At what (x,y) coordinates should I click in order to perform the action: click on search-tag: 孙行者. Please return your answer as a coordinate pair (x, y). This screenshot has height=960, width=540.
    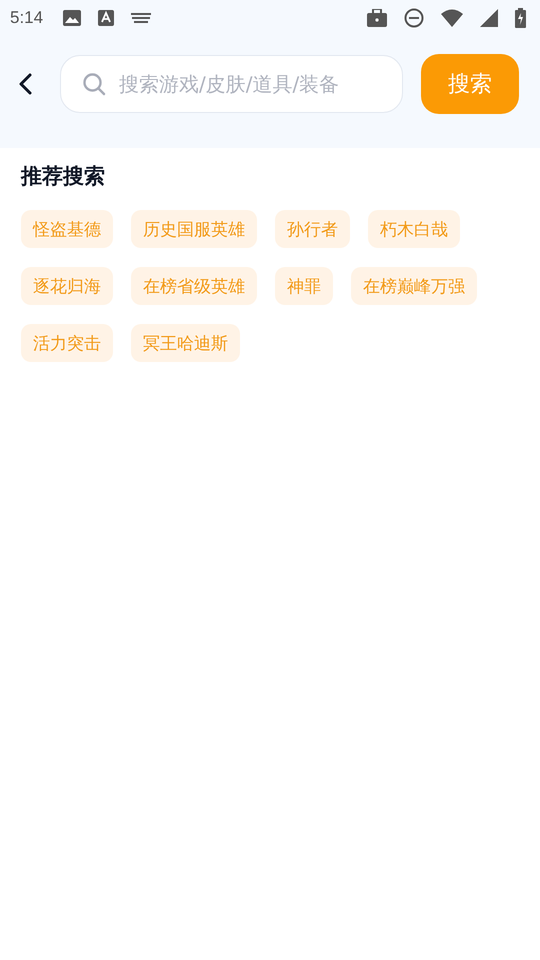
    Looking at the image, I should click on (312, 229).